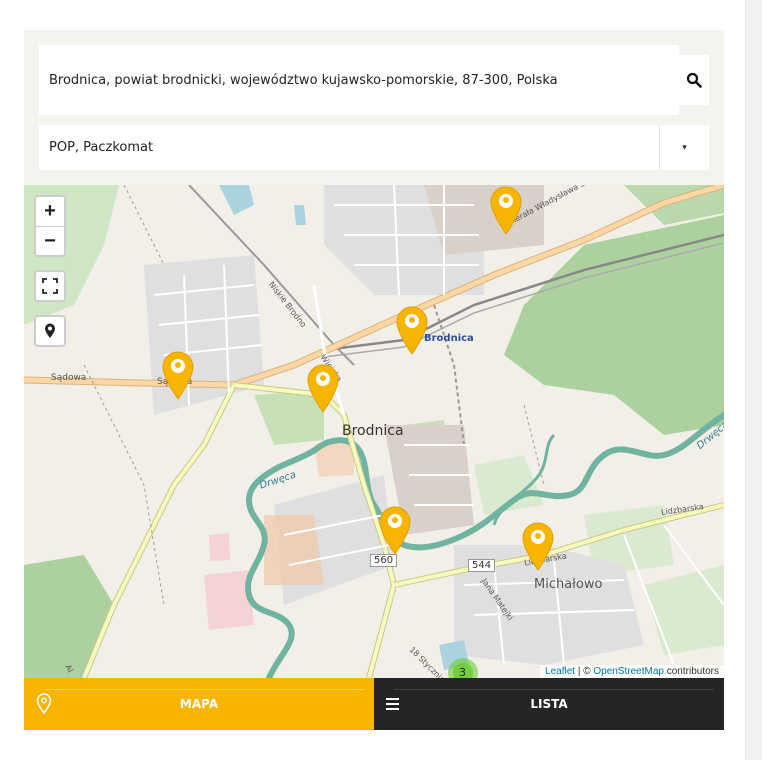  I want to click on zoom-out-button: −, so click(50, 241).